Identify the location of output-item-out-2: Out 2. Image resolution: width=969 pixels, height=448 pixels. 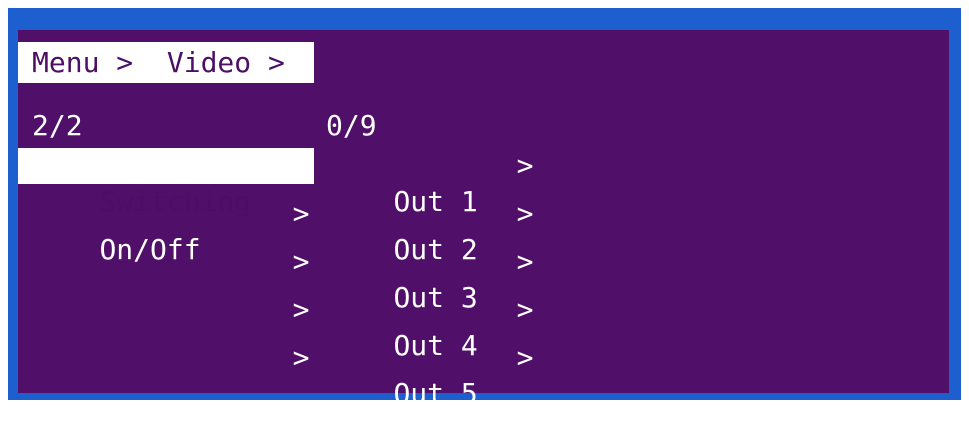
(436, 231).